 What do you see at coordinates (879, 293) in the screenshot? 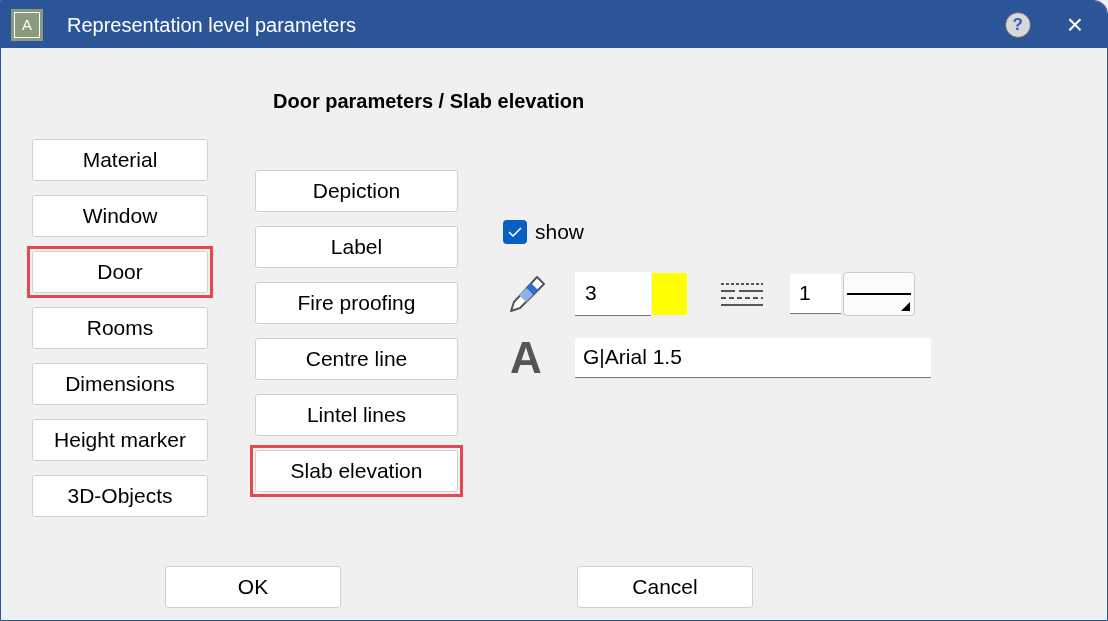
I see `line-type-dropdown` at bounding box center [879, 293].